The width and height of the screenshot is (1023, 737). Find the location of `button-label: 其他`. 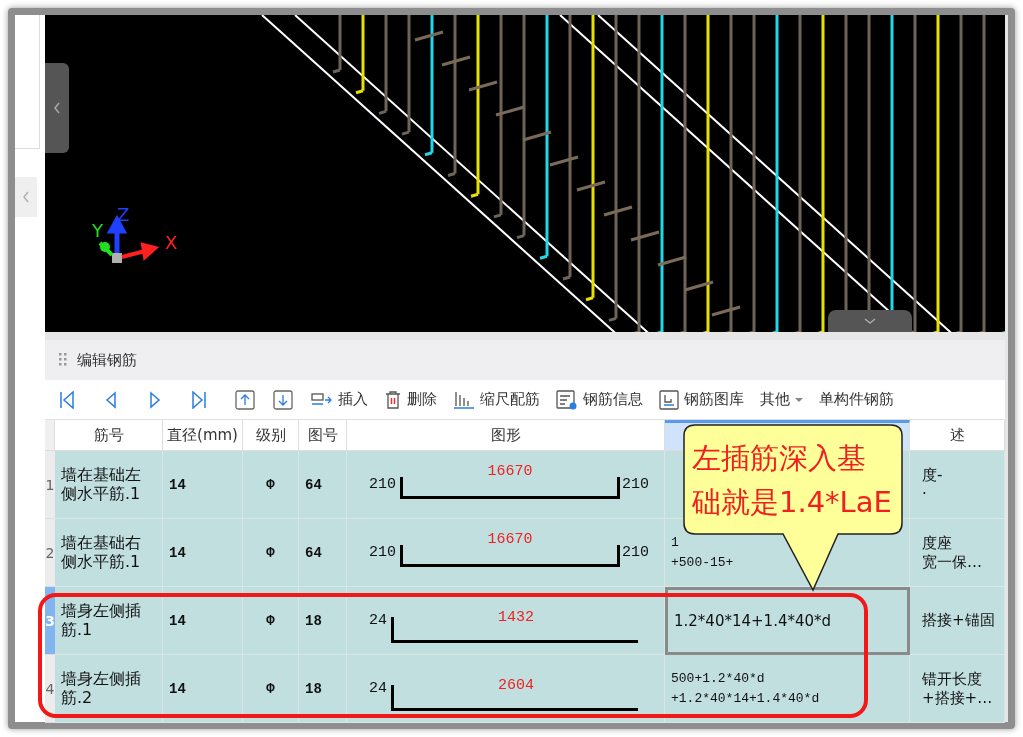

button-label: 其他 is located at coordinates (775, 399).